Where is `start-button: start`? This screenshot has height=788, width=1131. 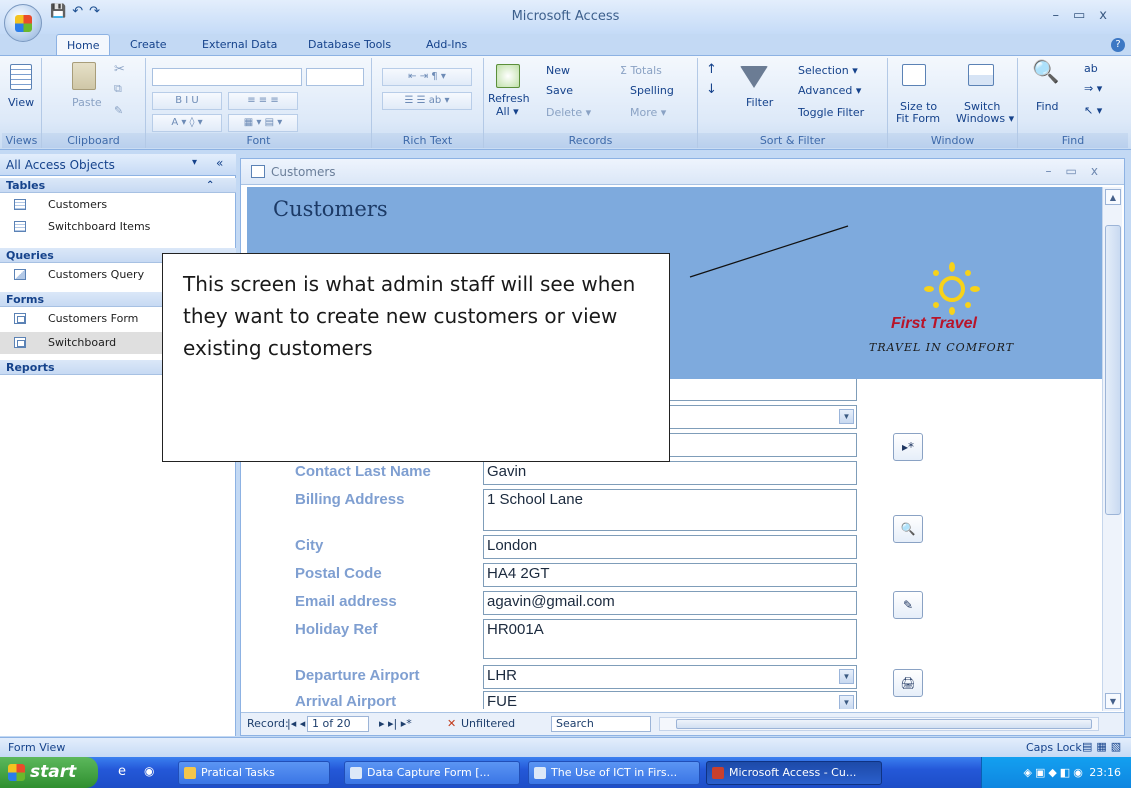 start-button: start is located at coordinates (49, 772).